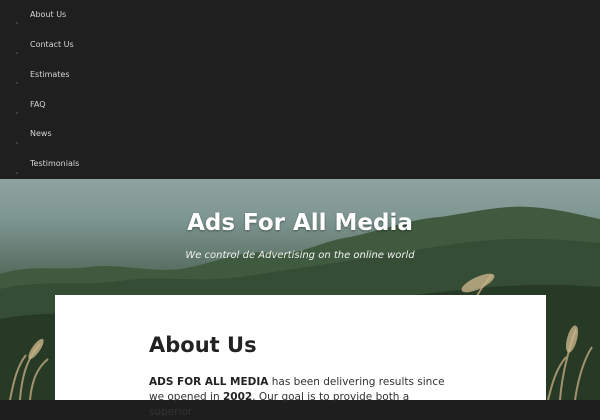 This screenshot has width=600, height=420. I want to click on nav-item-testimonials: Testimonials, so click(54, 163).